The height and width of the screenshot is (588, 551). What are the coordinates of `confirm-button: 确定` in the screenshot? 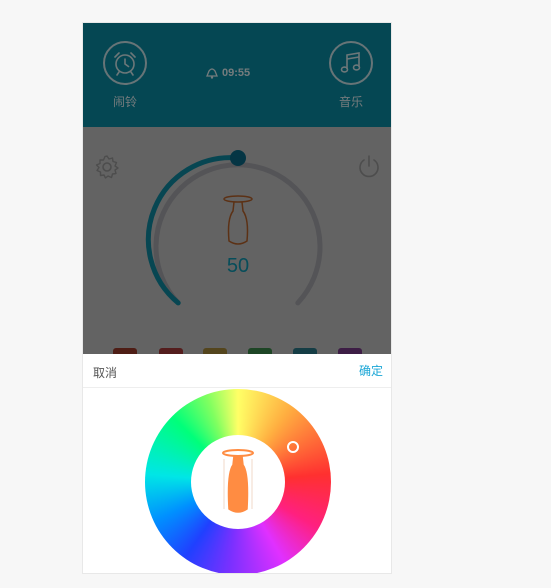 It's located at (371, 370).